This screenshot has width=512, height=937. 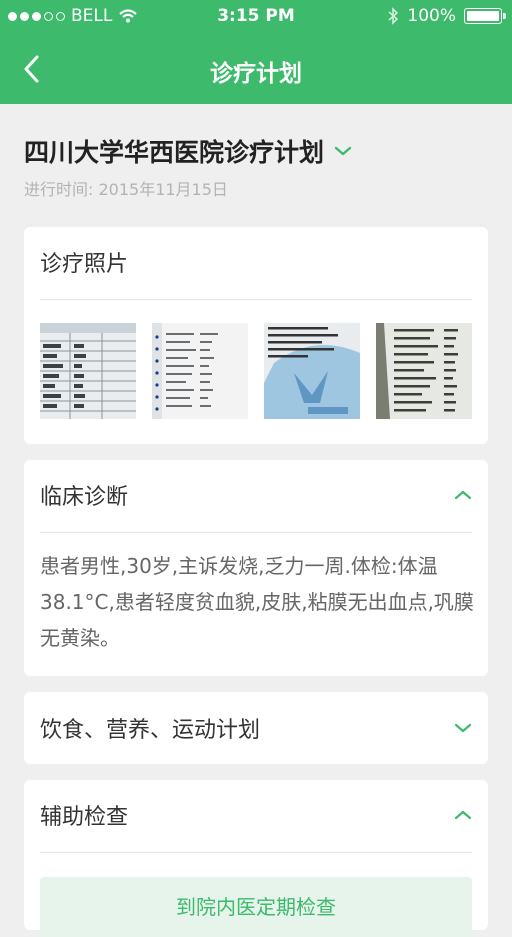 I want to click on diet-card: 饮食、营养、运动计划, so click(x=256, y=728).